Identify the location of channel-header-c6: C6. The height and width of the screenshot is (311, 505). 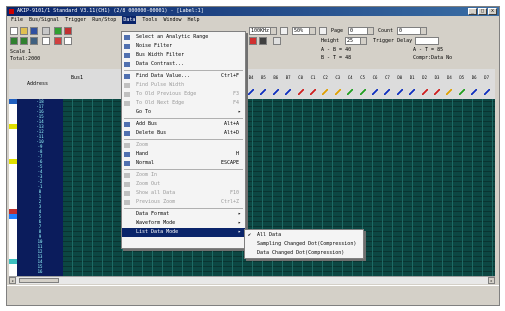
(375, 82).